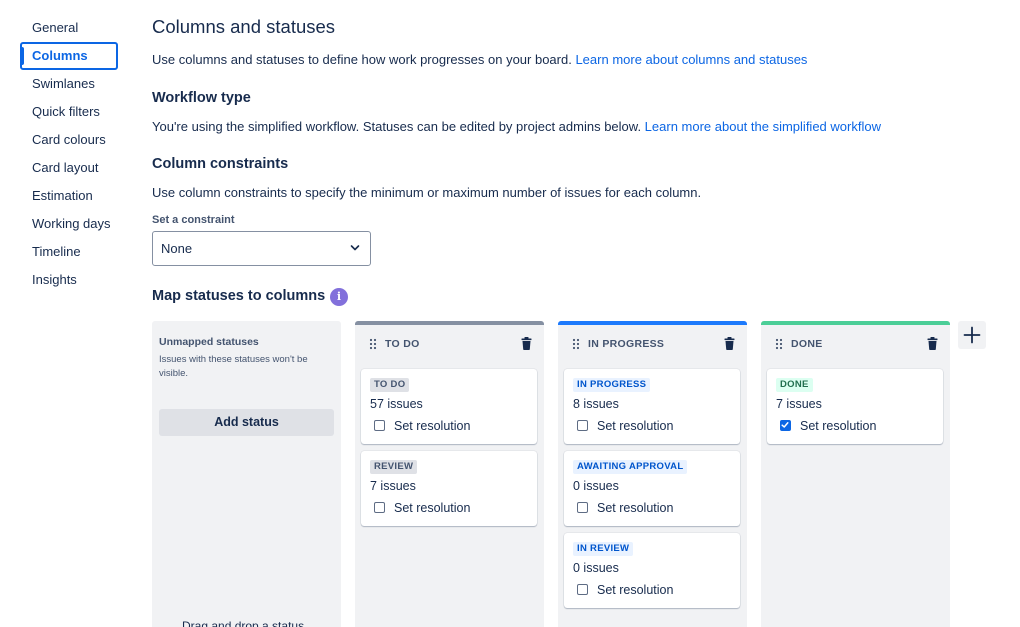 The height and width of the screenshot is (627, 1020). Describe the element at coordinates (69, 280) in the screenshot. I see `sidebar-item-insights: Insights` at that location.